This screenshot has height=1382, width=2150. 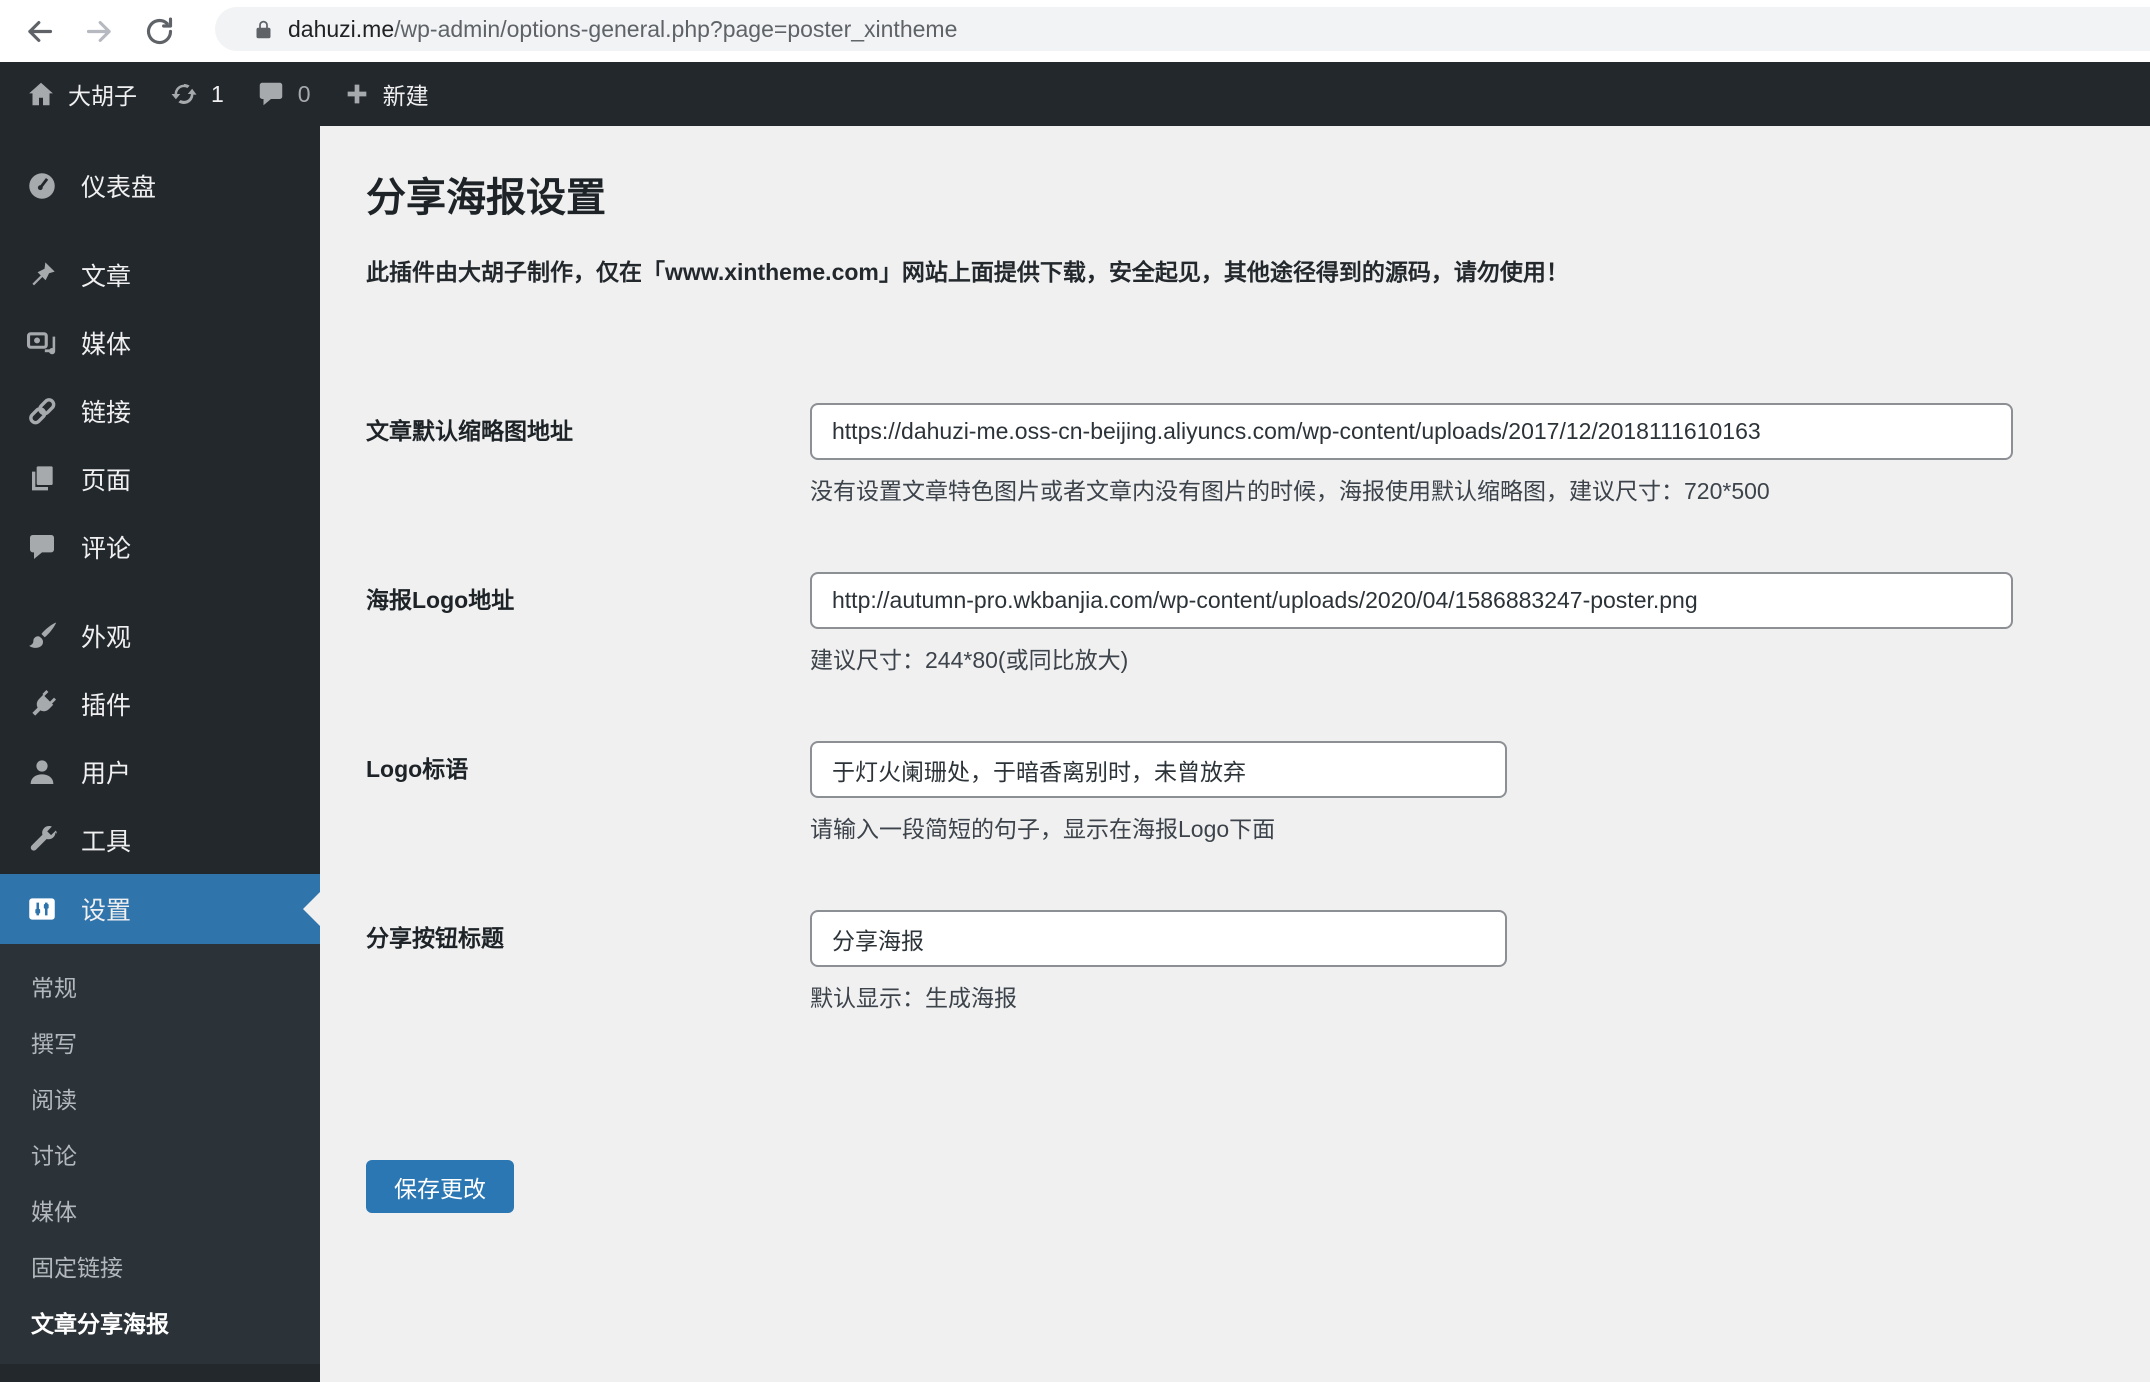 I want to click on admin-bar-comments: 0, so click(x=283, y=94).